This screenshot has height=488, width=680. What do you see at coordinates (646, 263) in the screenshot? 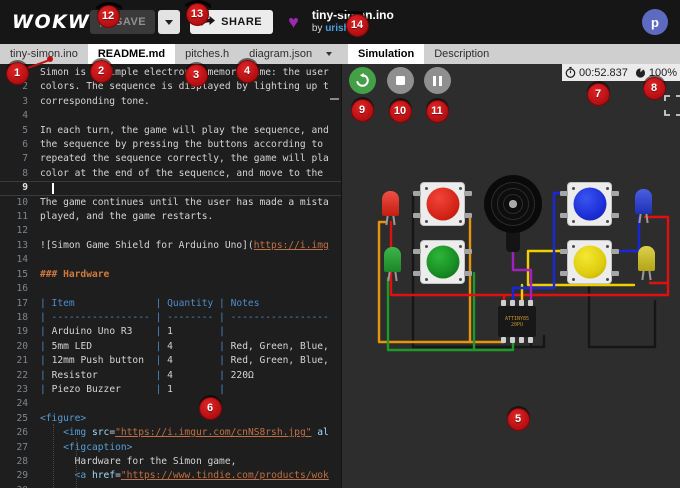
I see `led-yellow` at bounding box center [646, 263].